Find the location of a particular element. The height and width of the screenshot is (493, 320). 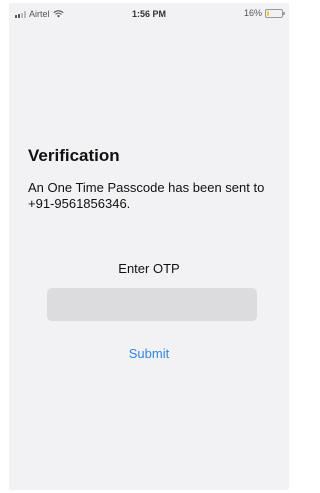

battery-level is located at coordinates (268, 13).